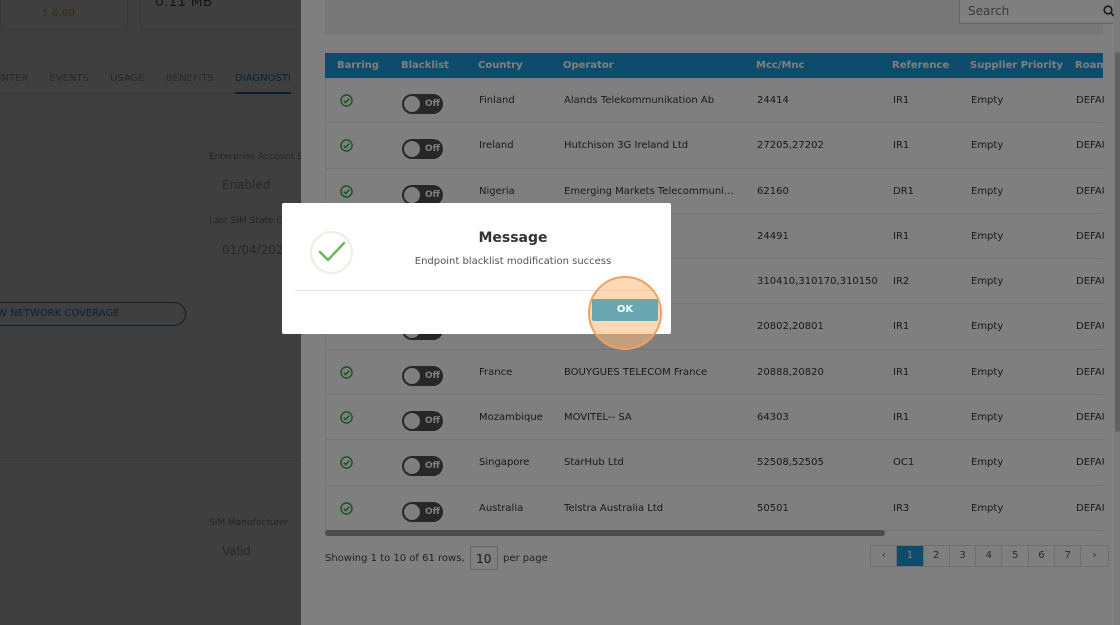  Describe the element at coordinates (513, 261) in the screenshot. I see `dialog-message: Endpoint blacklist modification success` at that location.